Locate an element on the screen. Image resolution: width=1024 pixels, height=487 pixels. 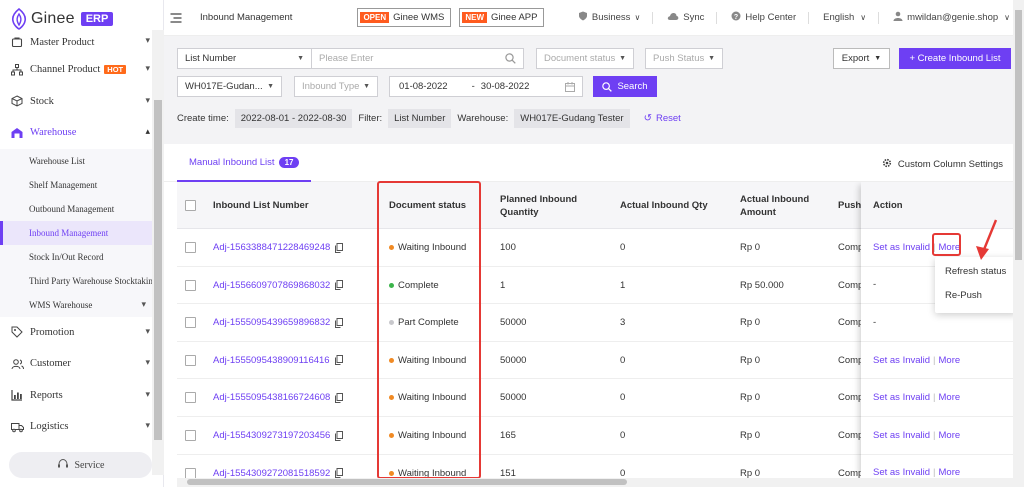
reports-icon is located at coordinates (17, 395).